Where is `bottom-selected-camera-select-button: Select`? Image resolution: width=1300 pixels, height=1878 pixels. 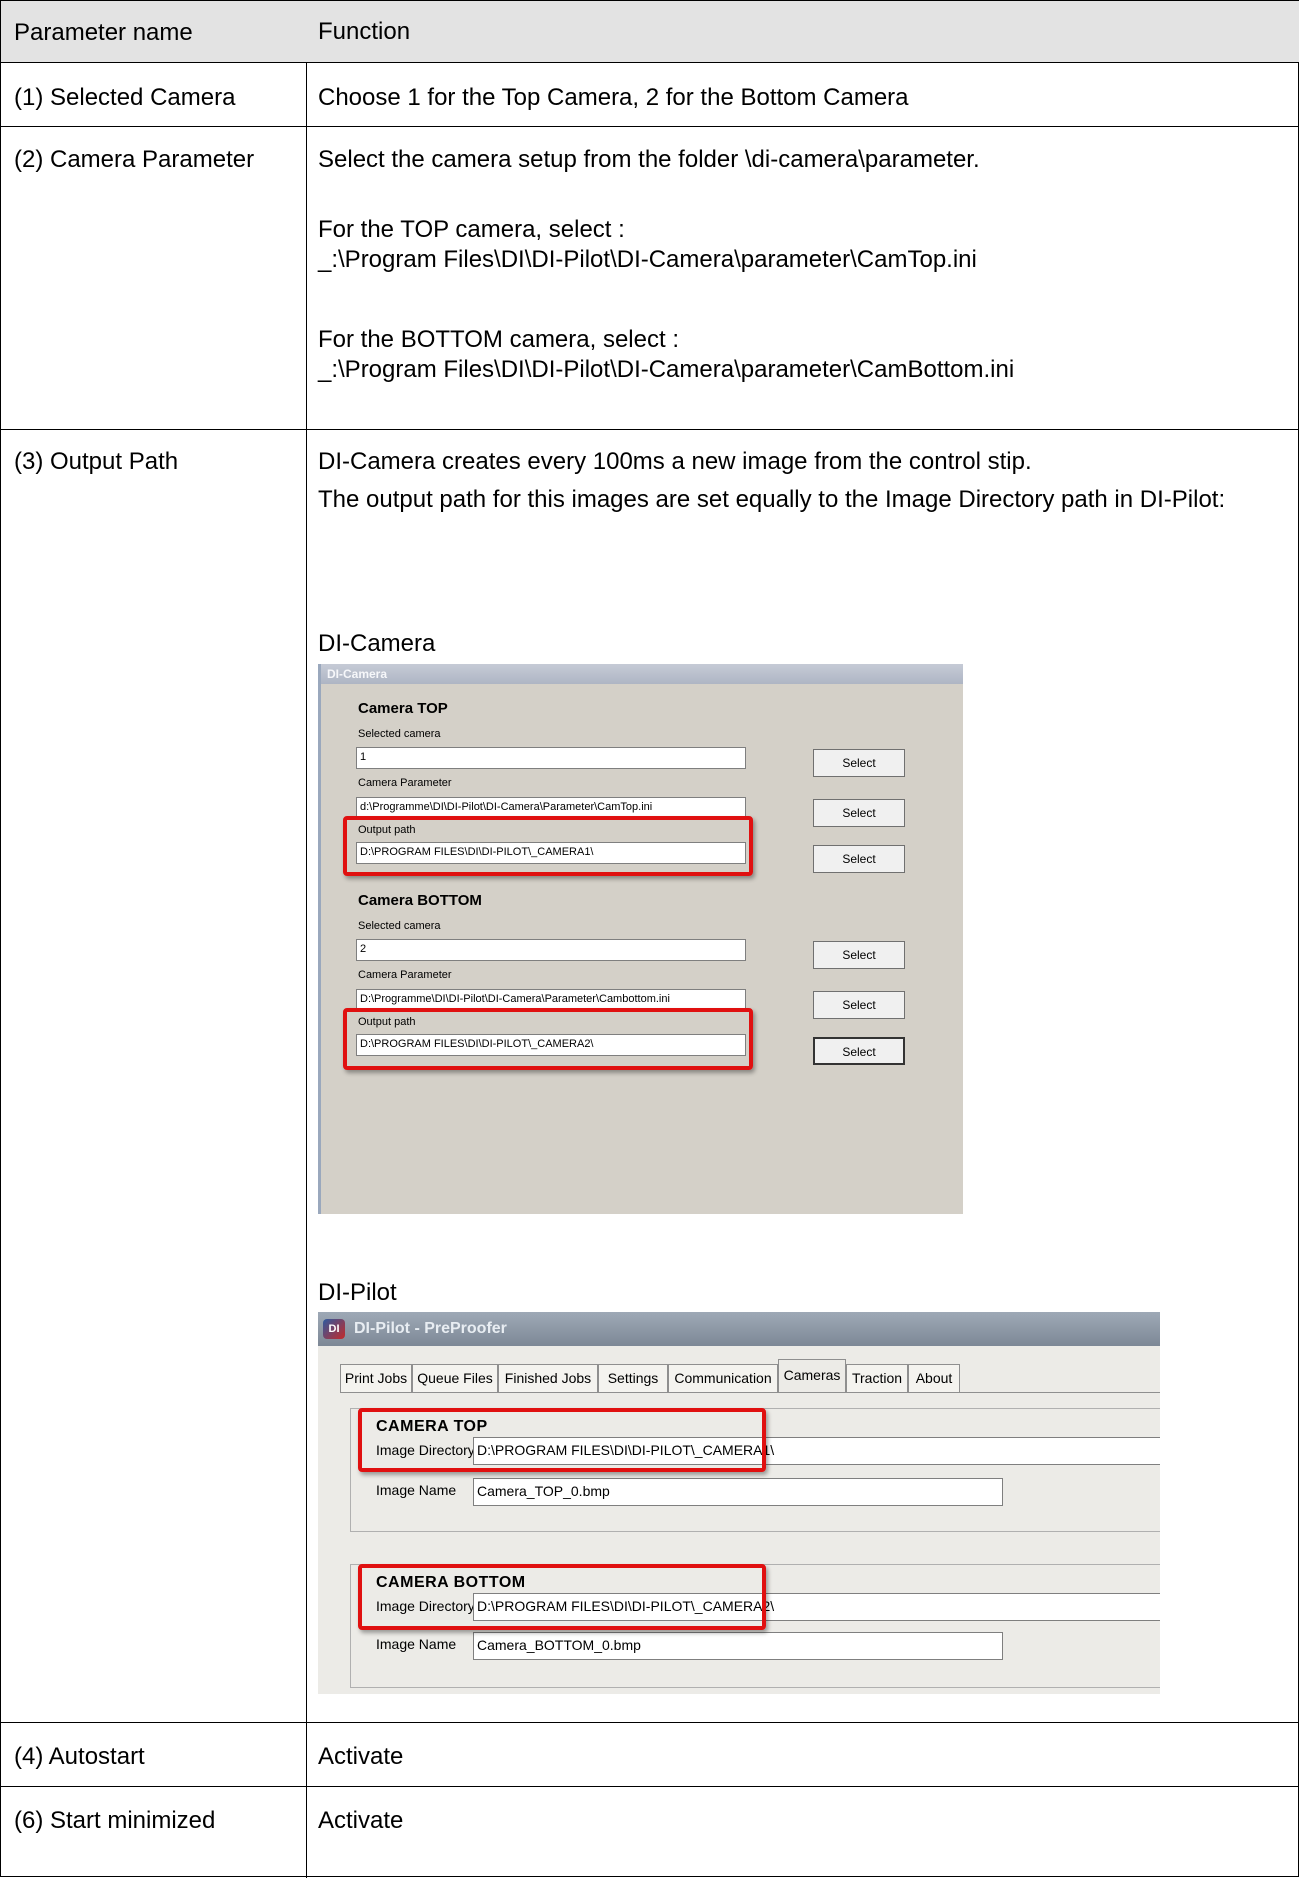
bottom-selected-camera-select-button: Select is located at coordinates (859, 955).